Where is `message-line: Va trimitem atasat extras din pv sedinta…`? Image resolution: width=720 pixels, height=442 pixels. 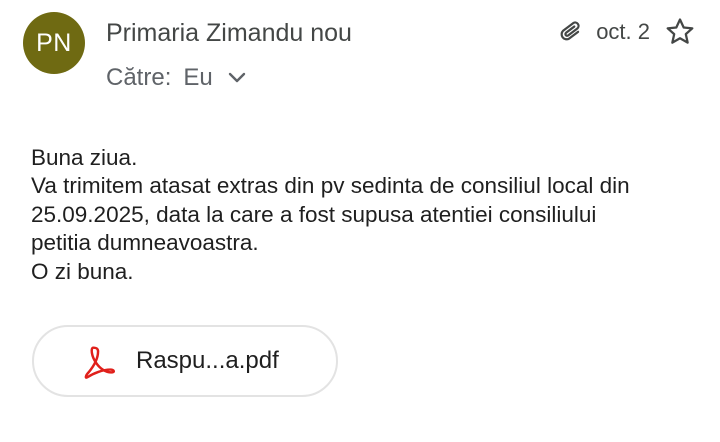 message-line: Va trimitem atasat extras din pv sedinta… is located at coordinates (330, 186).